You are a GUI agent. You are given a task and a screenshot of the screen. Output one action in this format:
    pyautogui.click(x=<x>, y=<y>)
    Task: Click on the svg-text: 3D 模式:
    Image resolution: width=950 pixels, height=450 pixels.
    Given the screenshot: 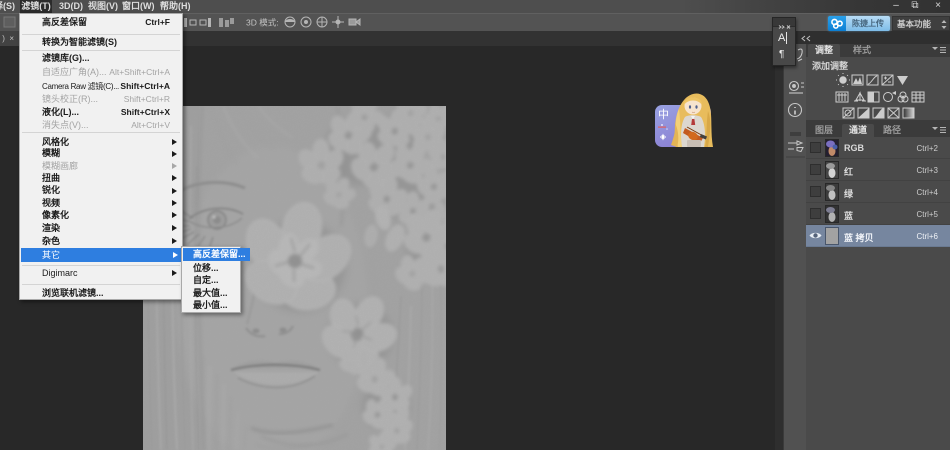 What is the action you would take?
    pyautogui.click(x=262, y=23)
    